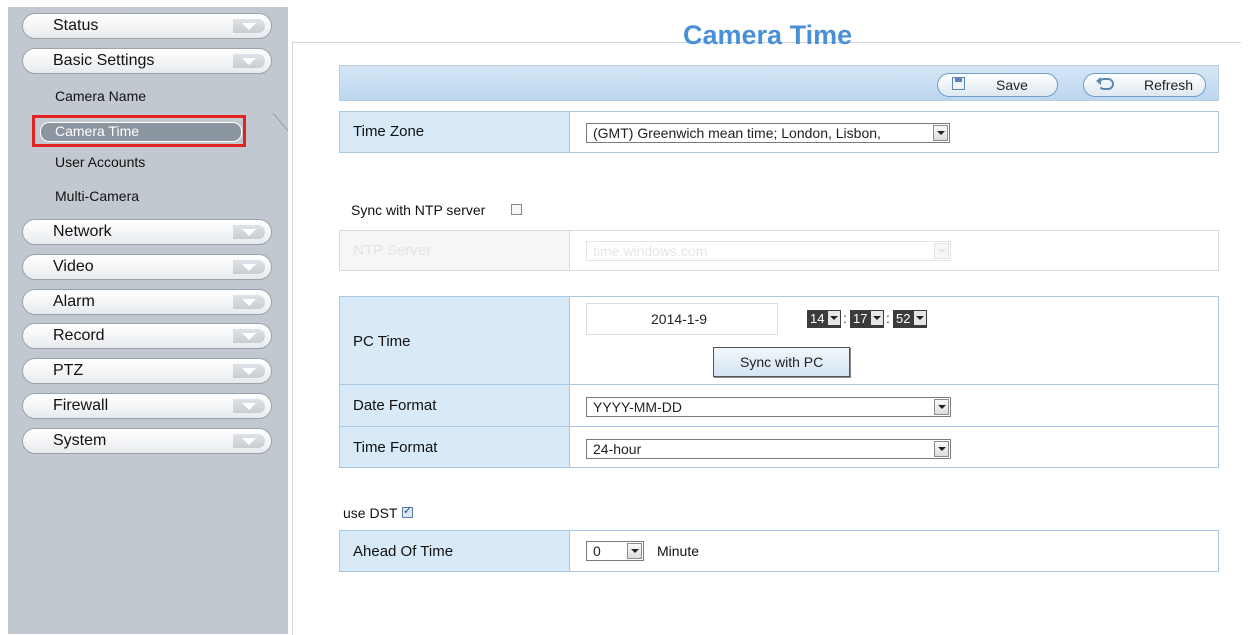 This screenshot has height=635, width=1258. I want to click on ahead-of-time-label: Ahead Of Time, so click(403, 551).